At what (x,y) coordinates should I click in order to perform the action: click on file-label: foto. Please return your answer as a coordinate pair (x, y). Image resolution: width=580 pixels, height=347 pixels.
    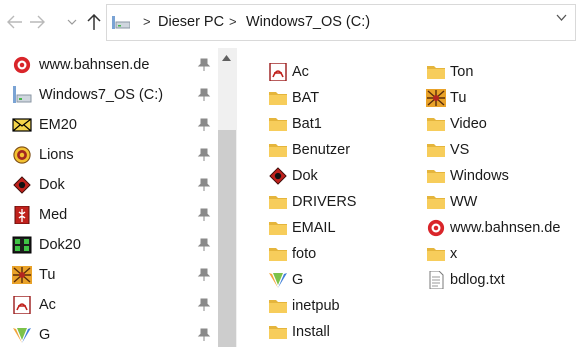
    Looking at the image, I should click on (304, 254).